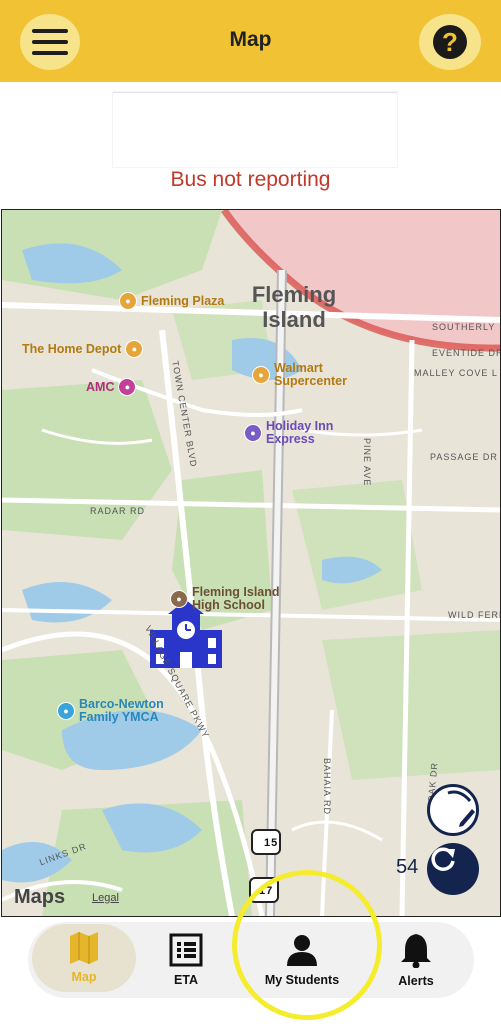 Image resolution: width=501 pixels, height=1024 pixels. I want to click on bus-info-box, so click(255, 129).